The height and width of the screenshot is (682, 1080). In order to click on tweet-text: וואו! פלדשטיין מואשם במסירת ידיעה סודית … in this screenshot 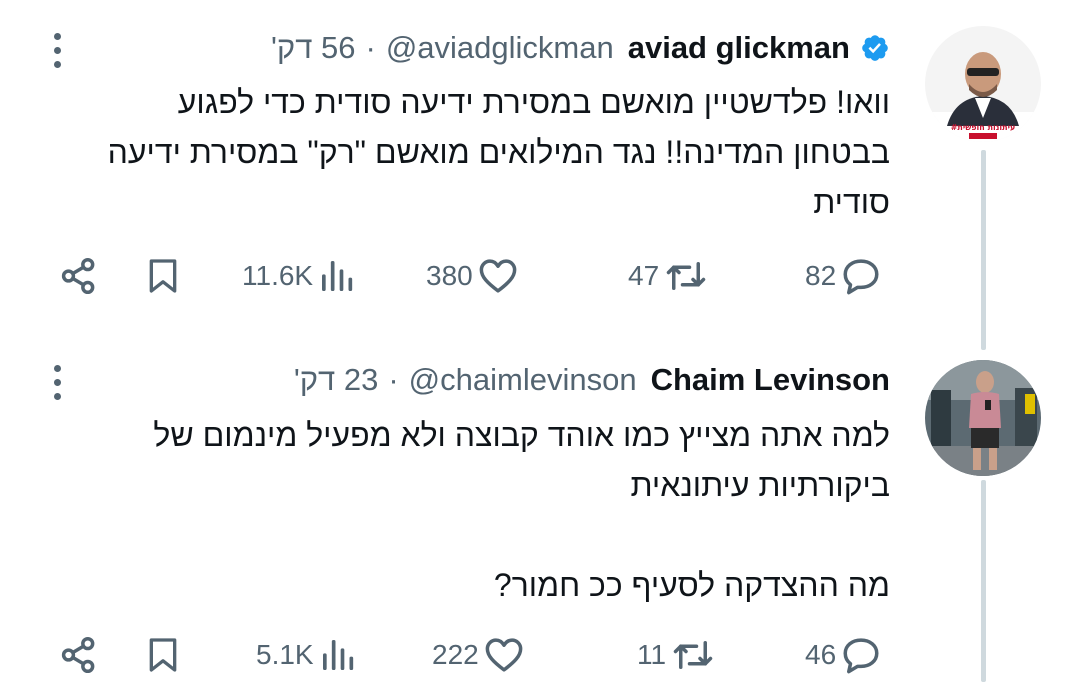, I will do `click(494, 152)`.